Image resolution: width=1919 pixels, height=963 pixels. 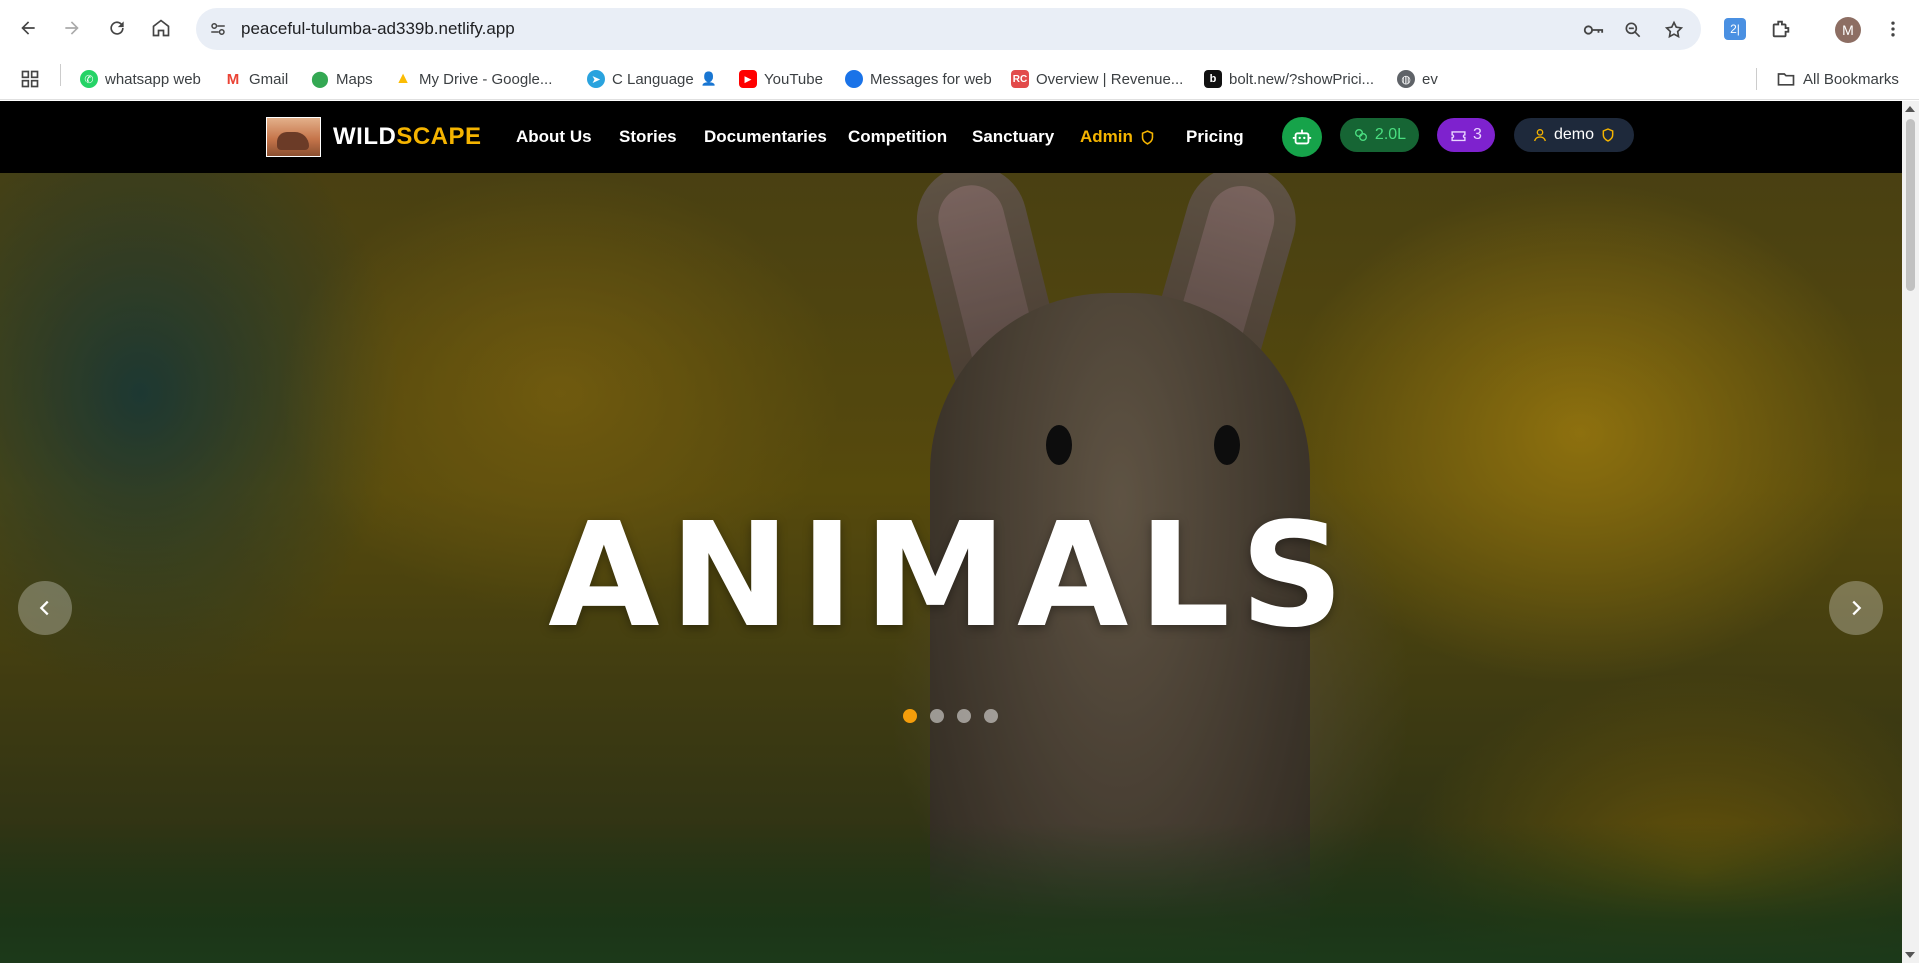 What do you see at coordinates (1893, 29) in the screenshot?
I see `chrome-menu-icon` at bounding box center [1893, 29].